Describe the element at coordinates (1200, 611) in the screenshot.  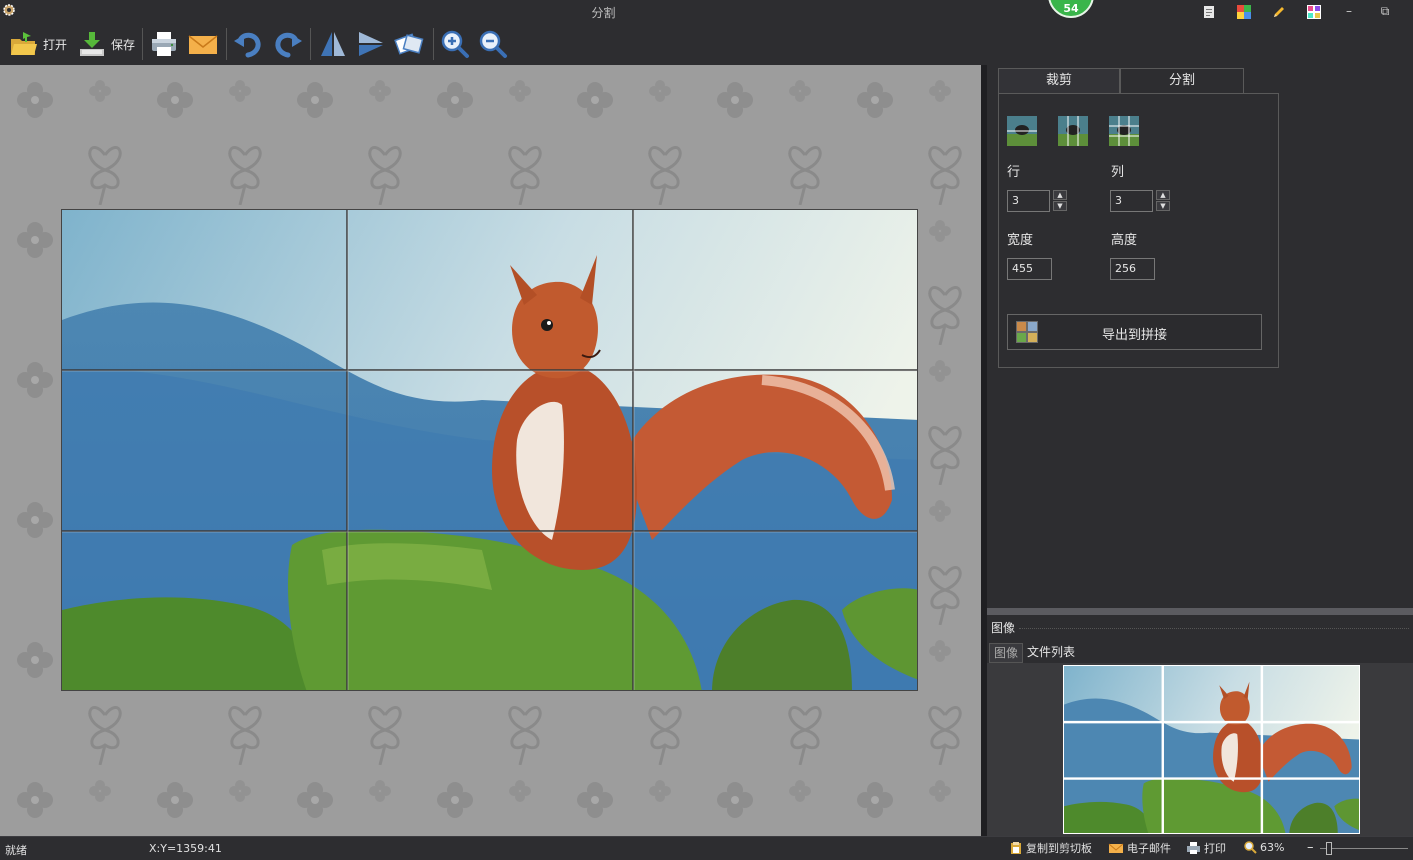
I see `horizontal-splitter` at that location.